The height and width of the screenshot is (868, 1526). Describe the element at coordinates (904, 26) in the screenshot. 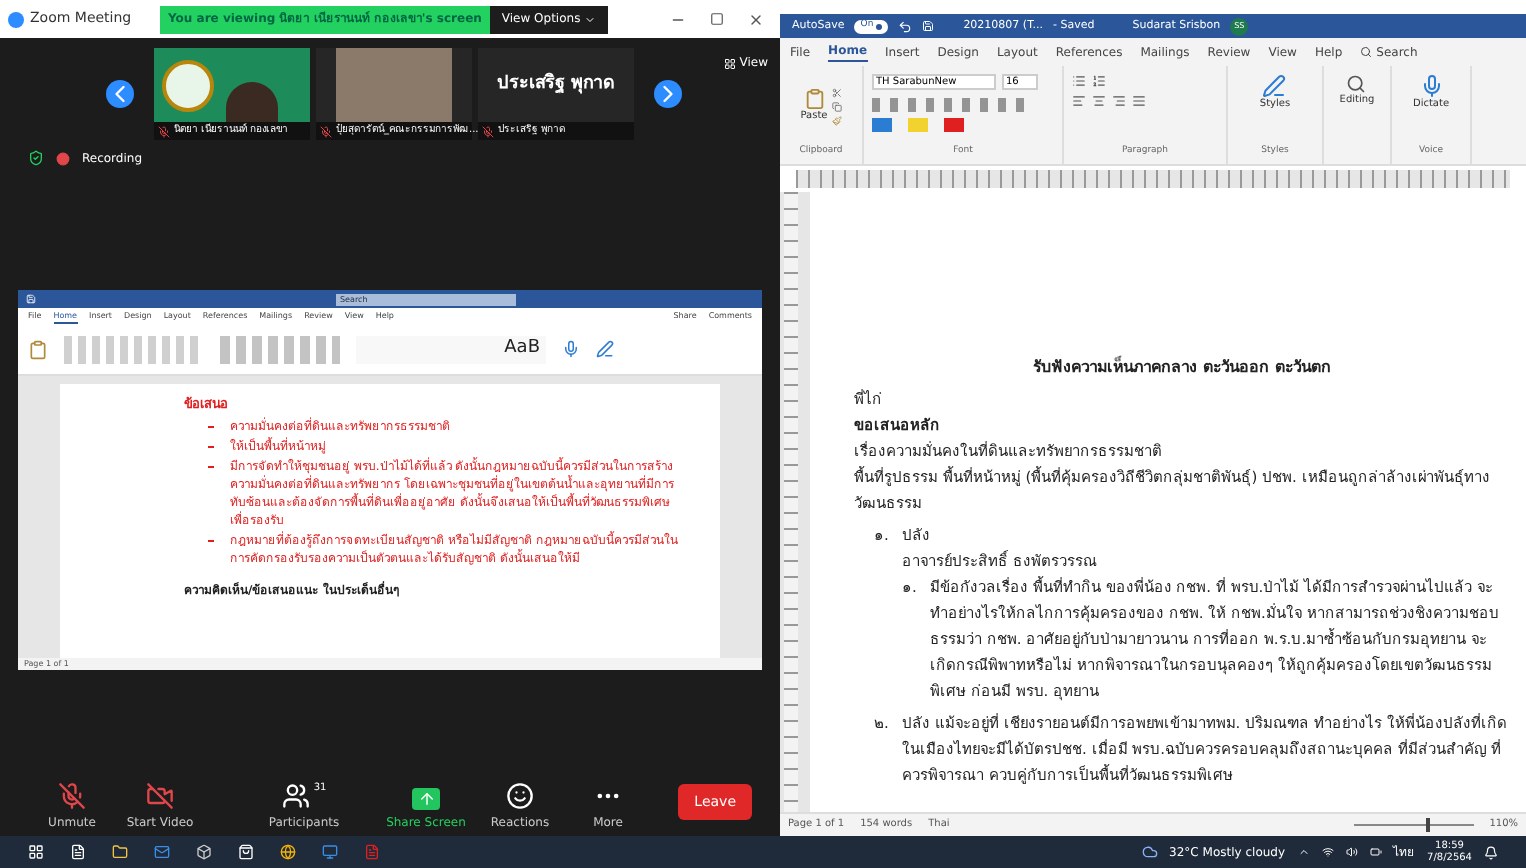

I see `undo-icon` at that location.